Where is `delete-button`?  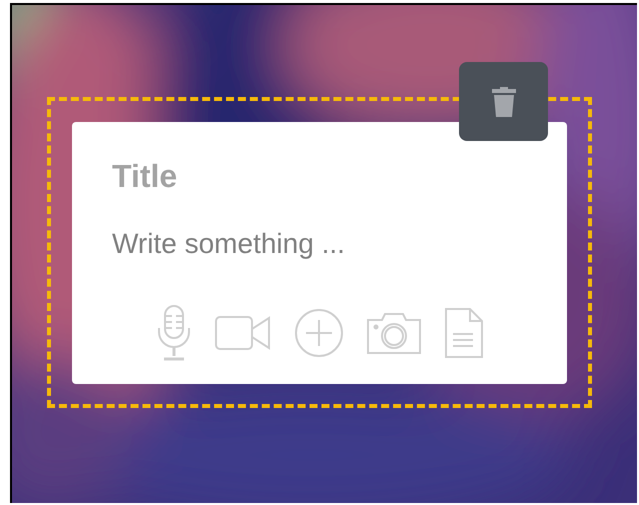
delete-button is located at coordinates (503, 101).